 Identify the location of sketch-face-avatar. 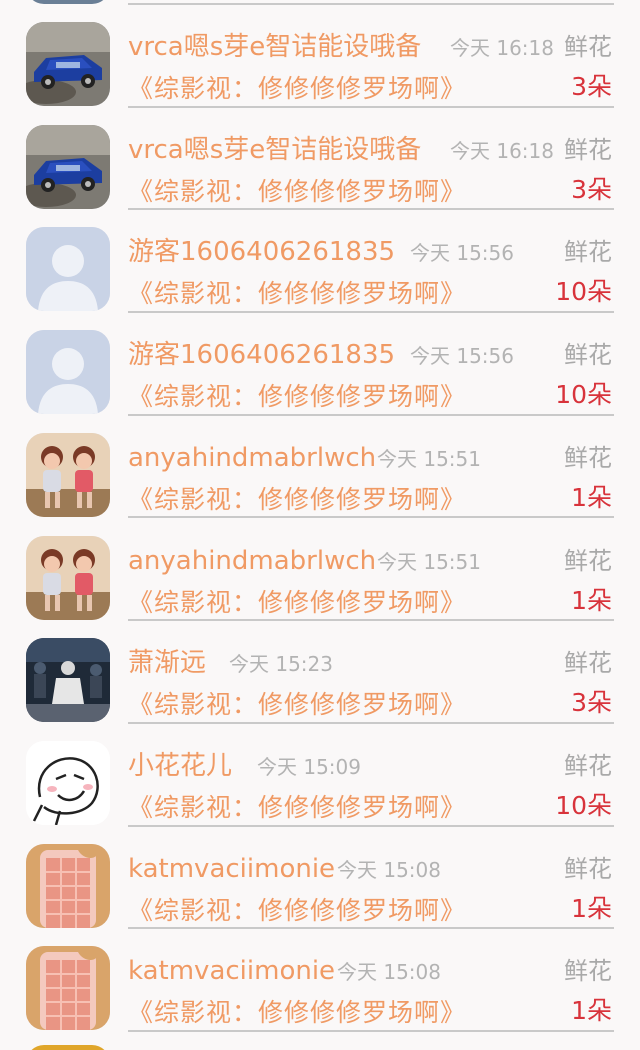
(68, 782).